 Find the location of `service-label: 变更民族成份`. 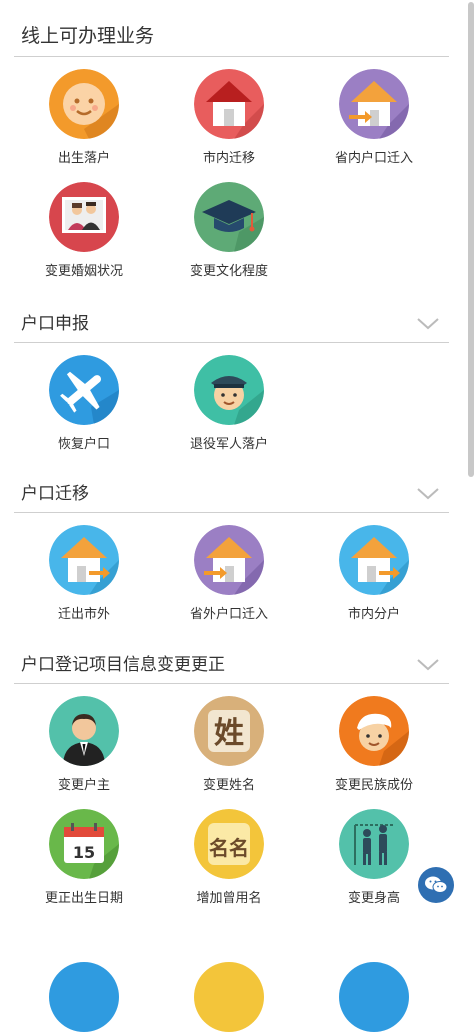

service-label: 变更民族成份 is located at coordinates (373, 785).